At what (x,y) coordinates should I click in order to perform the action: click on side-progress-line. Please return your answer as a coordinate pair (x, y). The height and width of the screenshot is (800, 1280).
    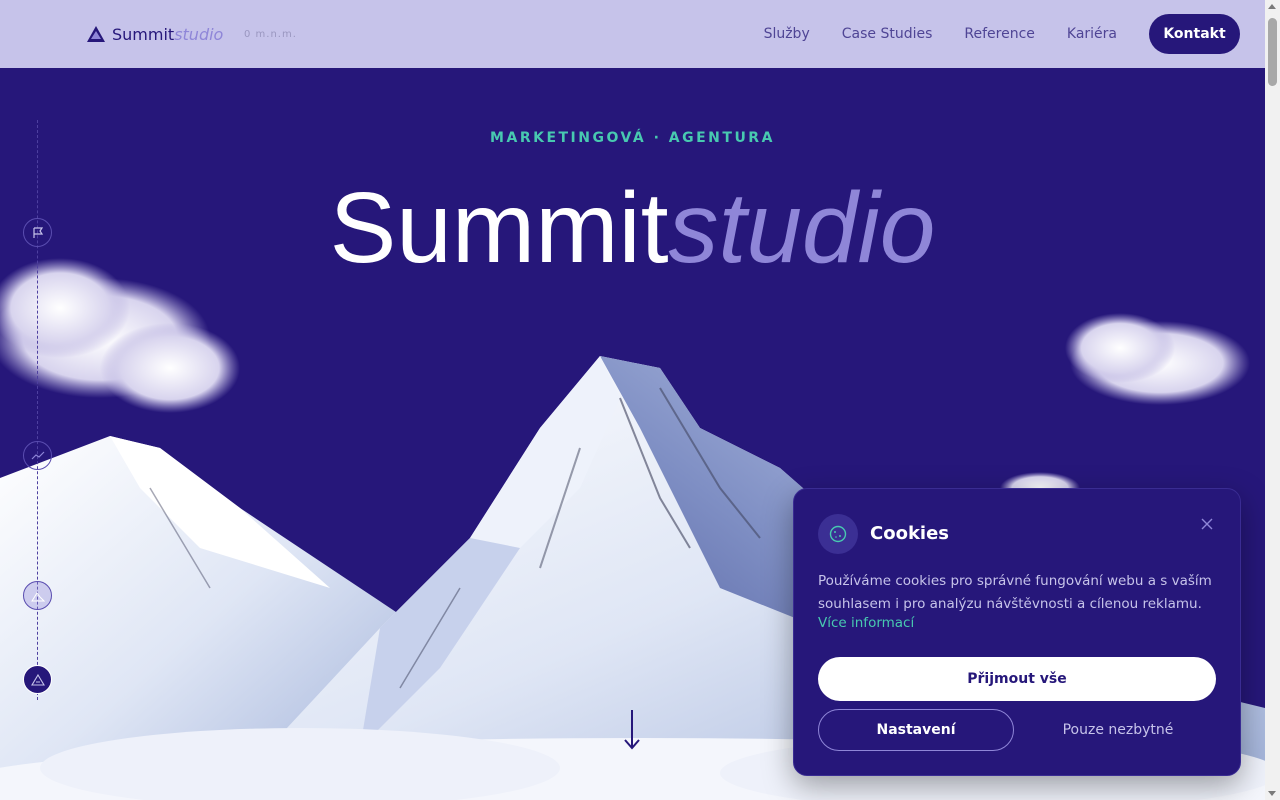
    Looking at the image, I should click on (37, 410).